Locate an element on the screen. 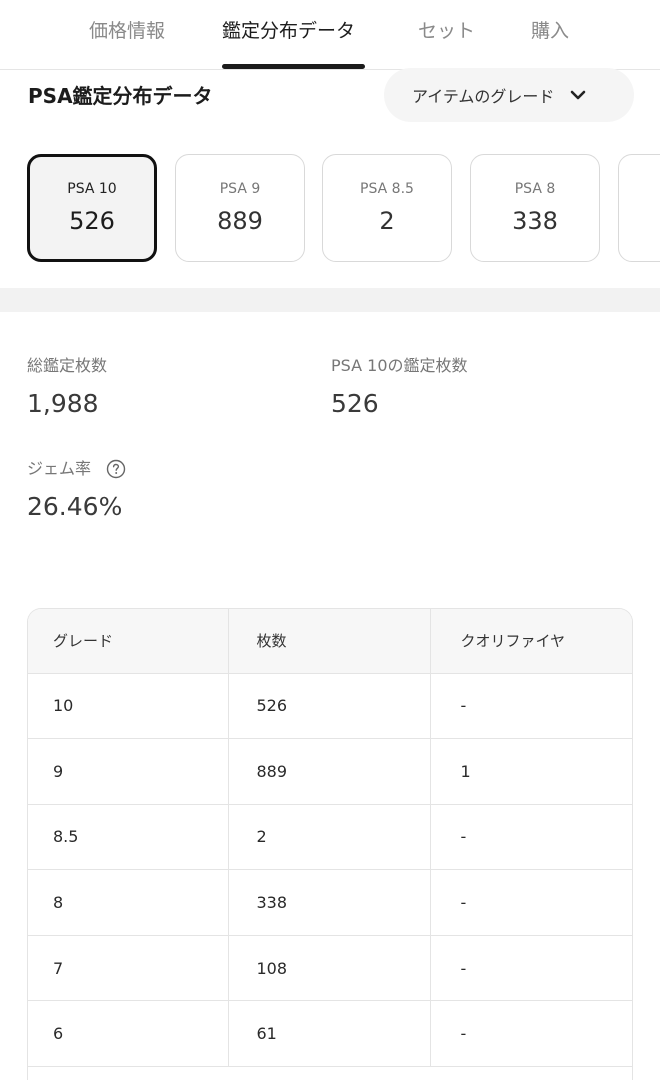  grade-card-psa9: PSA 9 889 is located at coordinates (240, 208).